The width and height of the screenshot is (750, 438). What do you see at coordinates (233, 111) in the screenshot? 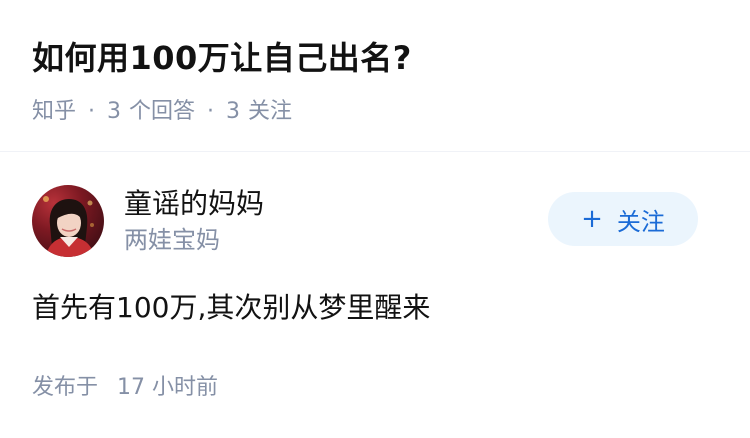
I see `follow-count: 3` at bounding box center [233, 111].